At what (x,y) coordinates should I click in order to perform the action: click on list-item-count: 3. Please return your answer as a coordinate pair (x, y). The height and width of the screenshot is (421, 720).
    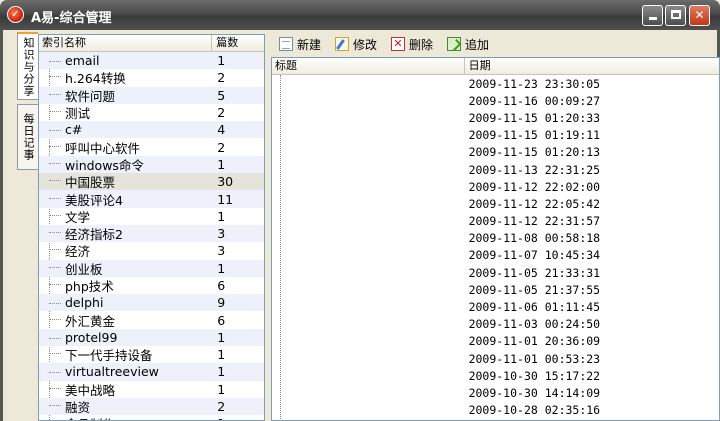
    Looking at the image, I should click on (221, 234).